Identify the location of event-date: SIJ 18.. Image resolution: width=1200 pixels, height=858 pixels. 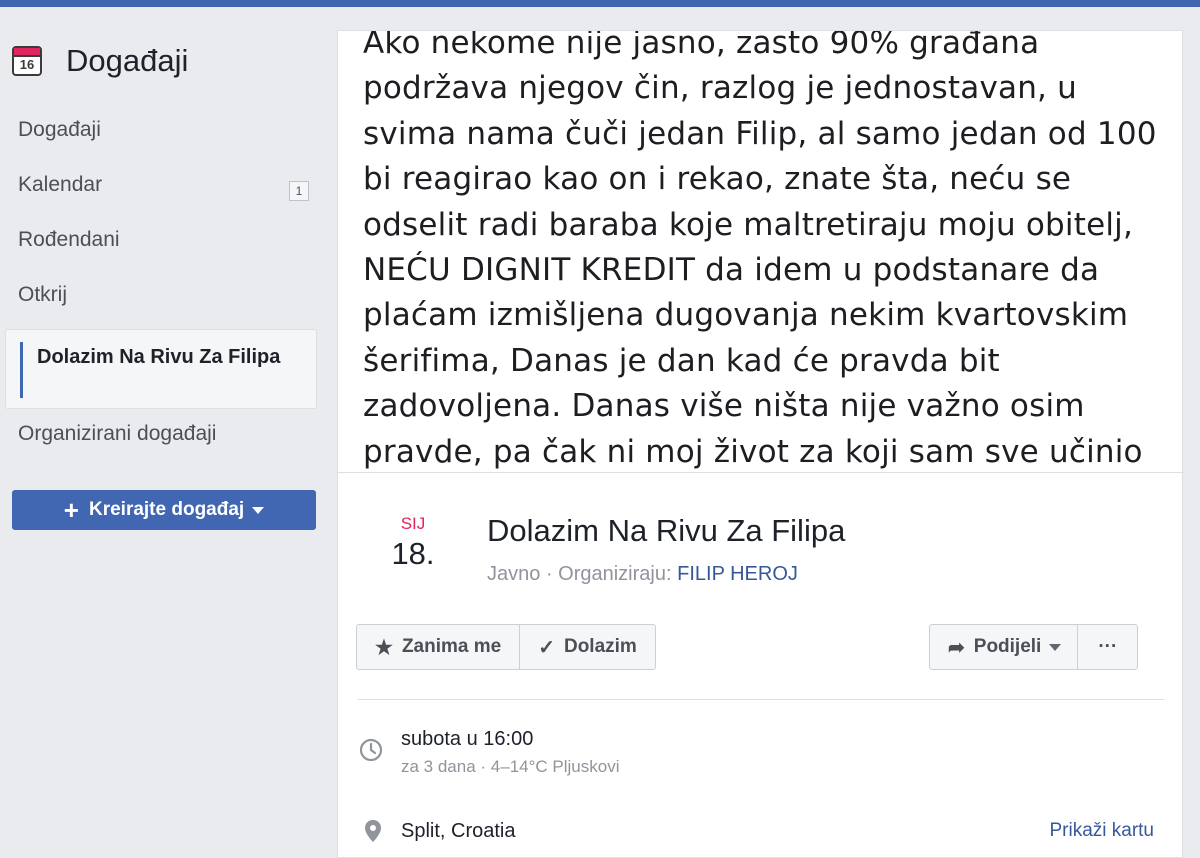
(413, 543).